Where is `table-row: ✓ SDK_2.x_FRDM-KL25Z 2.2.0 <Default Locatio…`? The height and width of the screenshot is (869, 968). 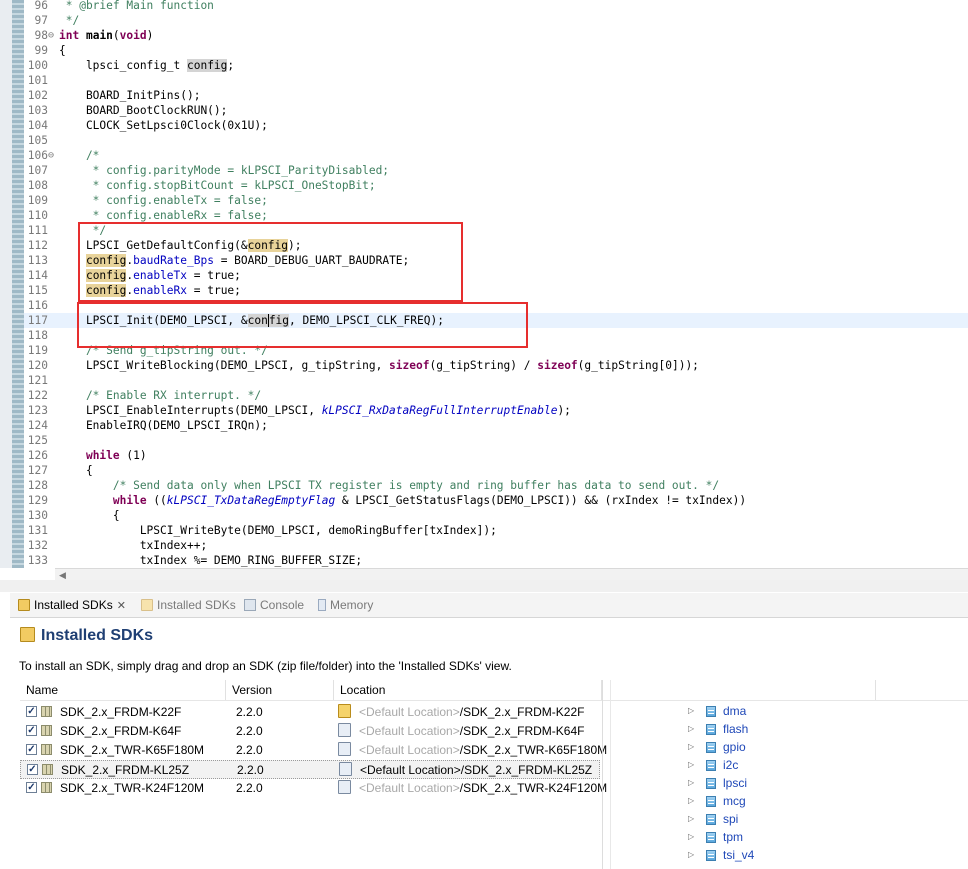 table-row: ✓ SDK_2.x_FRDM-KL25Z 2.2.0 <Default Locatio… is located at coordinates (310, 769).